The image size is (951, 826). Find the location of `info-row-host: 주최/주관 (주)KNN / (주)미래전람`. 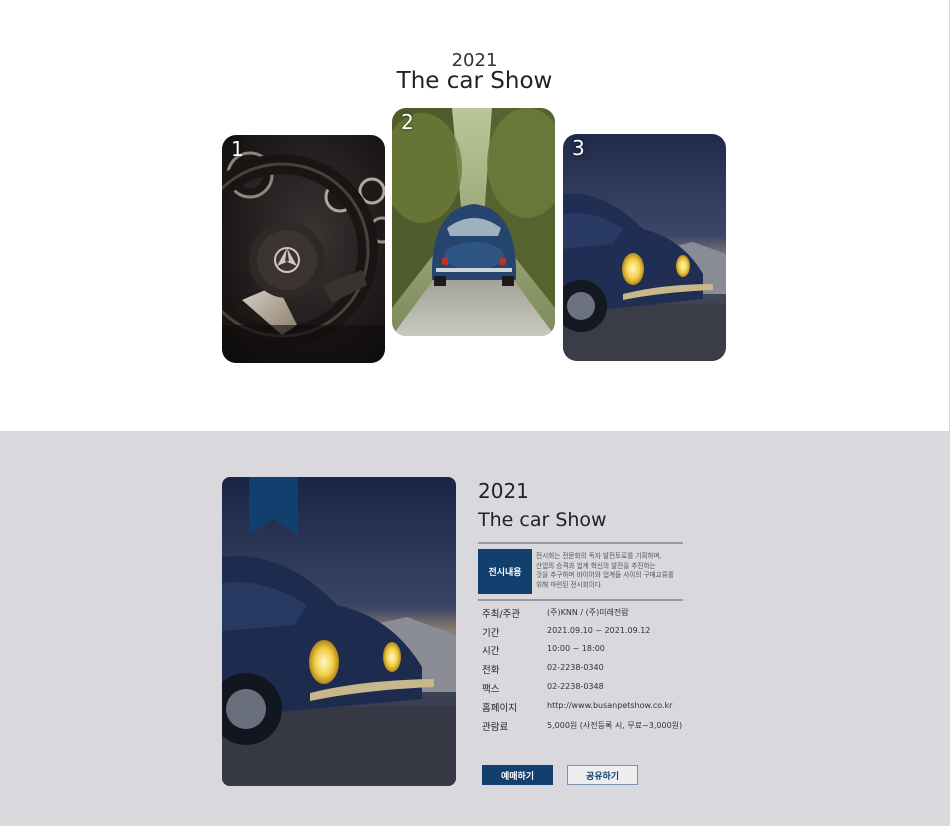

info-row-host: 주최/주관 (주)KNN / (주)미래전람 is located at coordinates (587, 614).